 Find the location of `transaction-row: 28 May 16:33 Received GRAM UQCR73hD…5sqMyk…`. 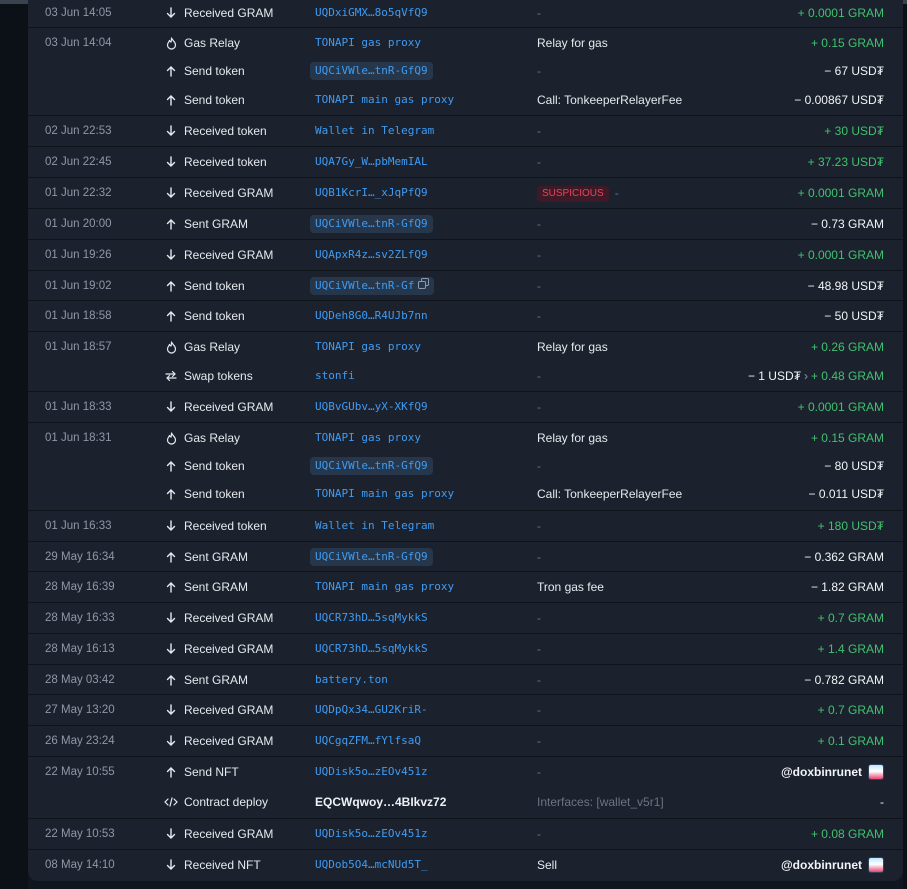

transaction-row: 28 May 16:33 Received GRAM UQCR73hD…5sqMyk… is located at coordinates (465, 617).